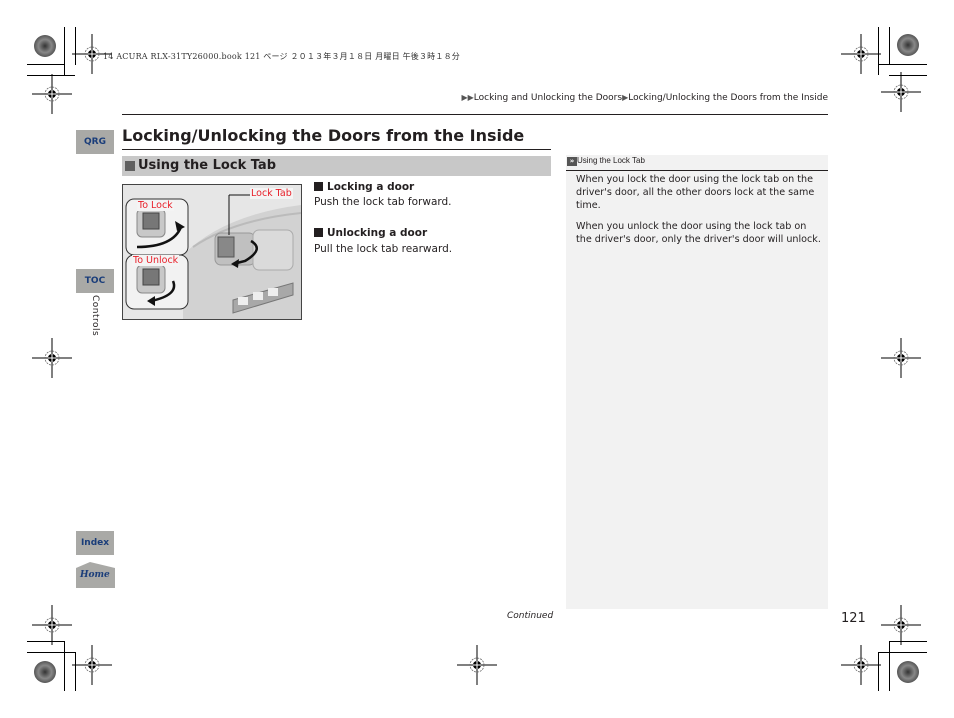 This screenshot has height=718, width=954. What do you see at coordinates (467, 97) in the screenshot?
I see `triangle-right-icon: ▶▶` at bounding box center [467, 97].